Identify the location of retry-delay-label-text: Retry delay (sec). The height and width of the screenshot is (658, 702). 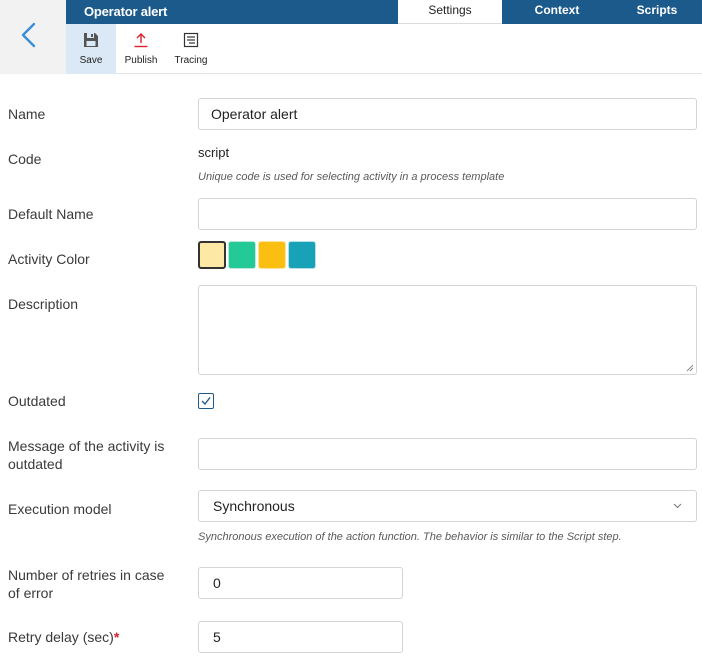
(61, 637).